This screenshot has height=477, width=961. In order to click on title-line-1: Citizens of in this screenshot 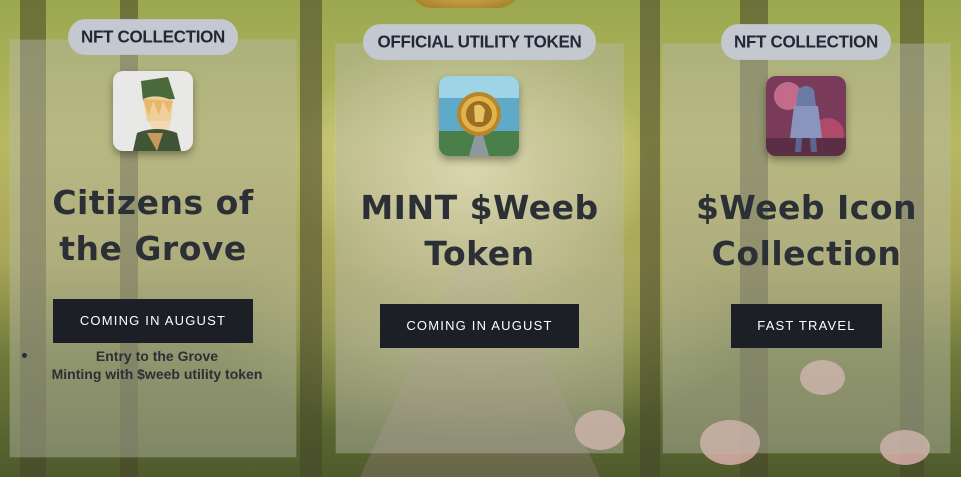, I will do `click(153, 202)`.